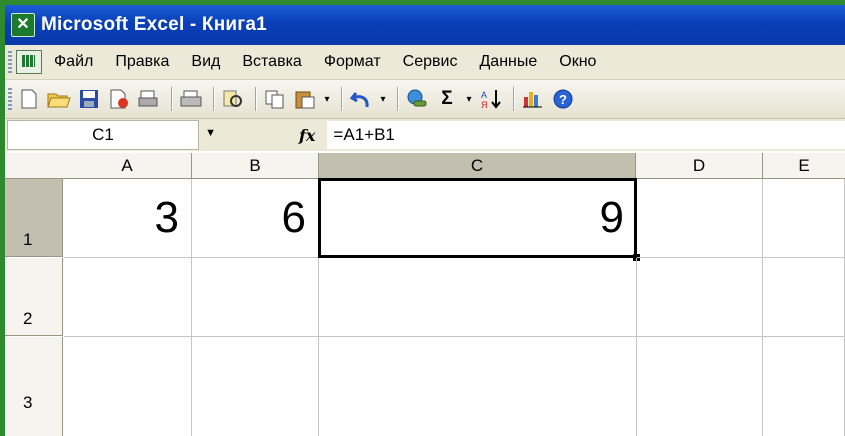 This screenshot has width=845, height=436. Describe the element at coordinates (804, 166) in the screenshot. I see `column-header-e: E` at that location.